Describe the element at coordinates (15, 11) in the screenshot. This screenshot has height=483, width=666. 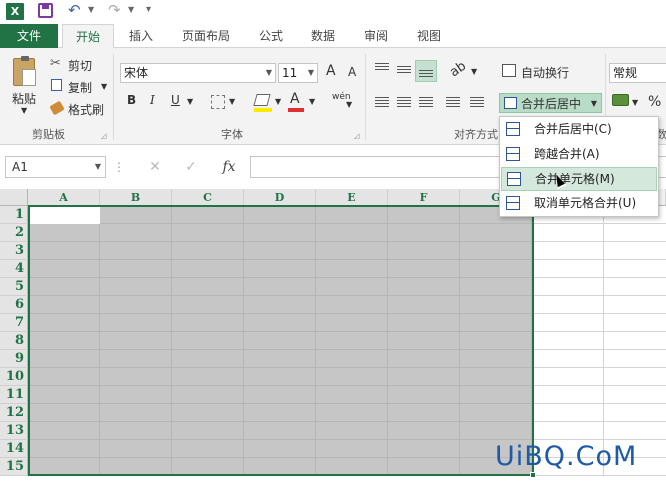
I see `excel-logo-icon: X` at that location.